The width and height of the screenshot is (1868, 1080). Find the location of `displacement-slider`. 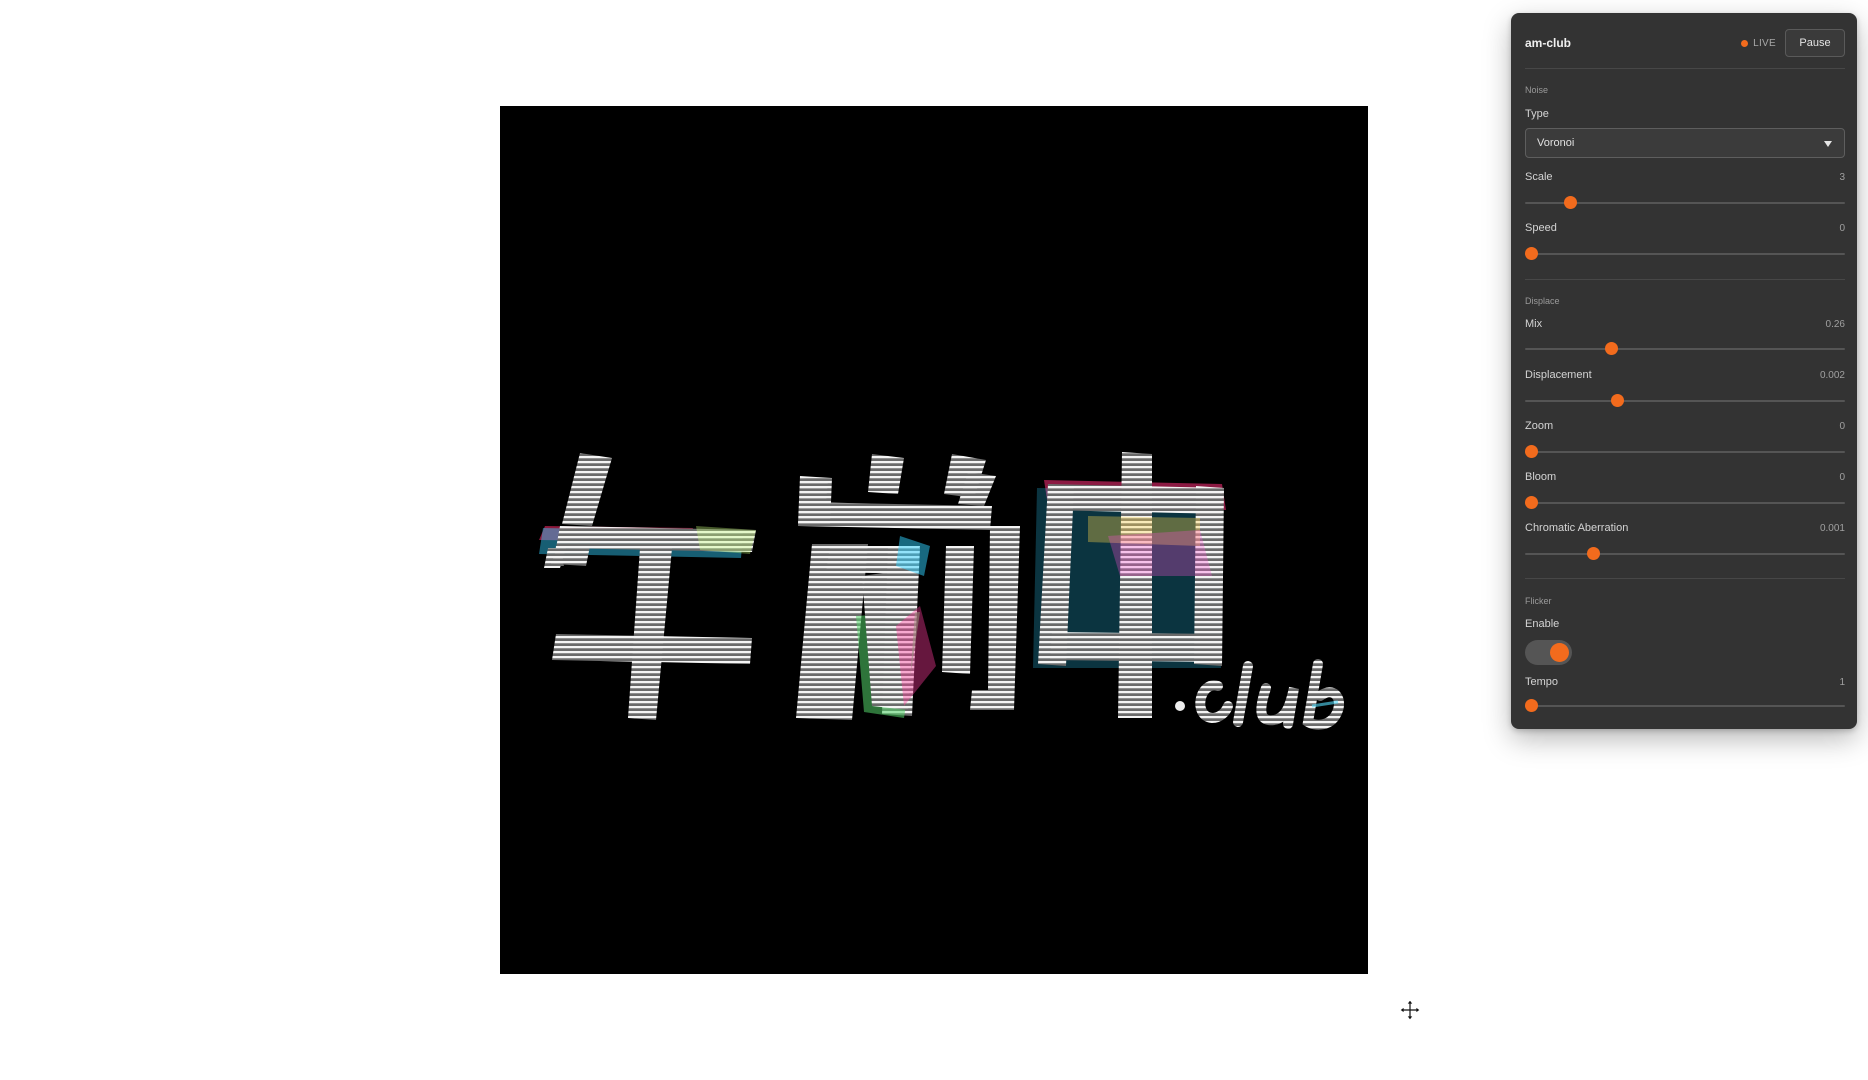

displacement-slider is located at coordinates (1685, 401).